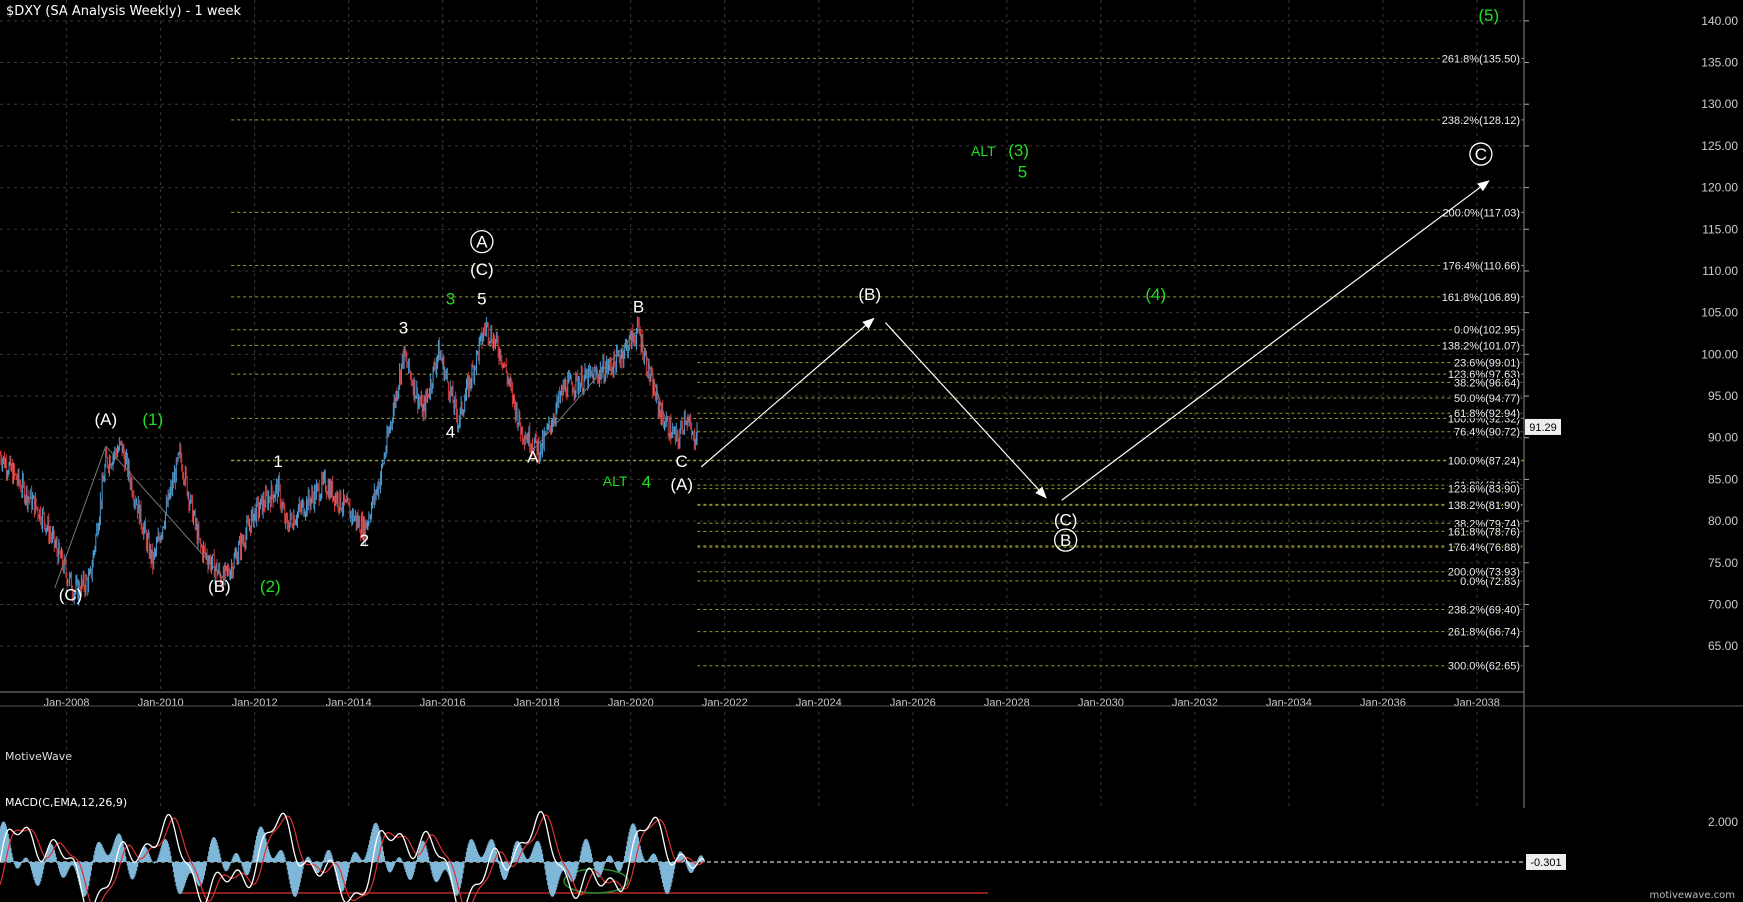 Image resolution: width=1743 pixels, height=902 pixels. What do you see at coordinates (255, 703) in the screenshot?
I see `x-tick-label: Jan-2012` at bounding box center [255, 703].